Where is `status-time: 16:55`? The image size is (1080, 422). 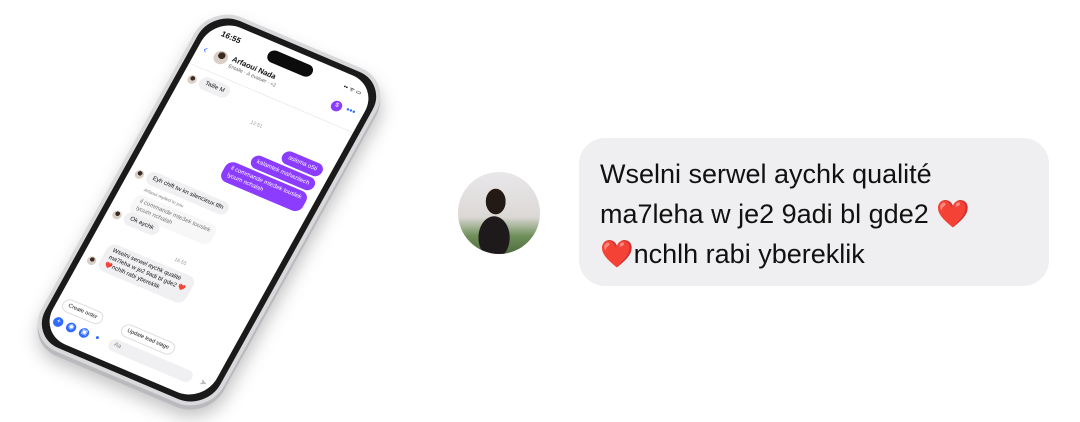 status-time: 16:55 is located at coordinates (231, 37).